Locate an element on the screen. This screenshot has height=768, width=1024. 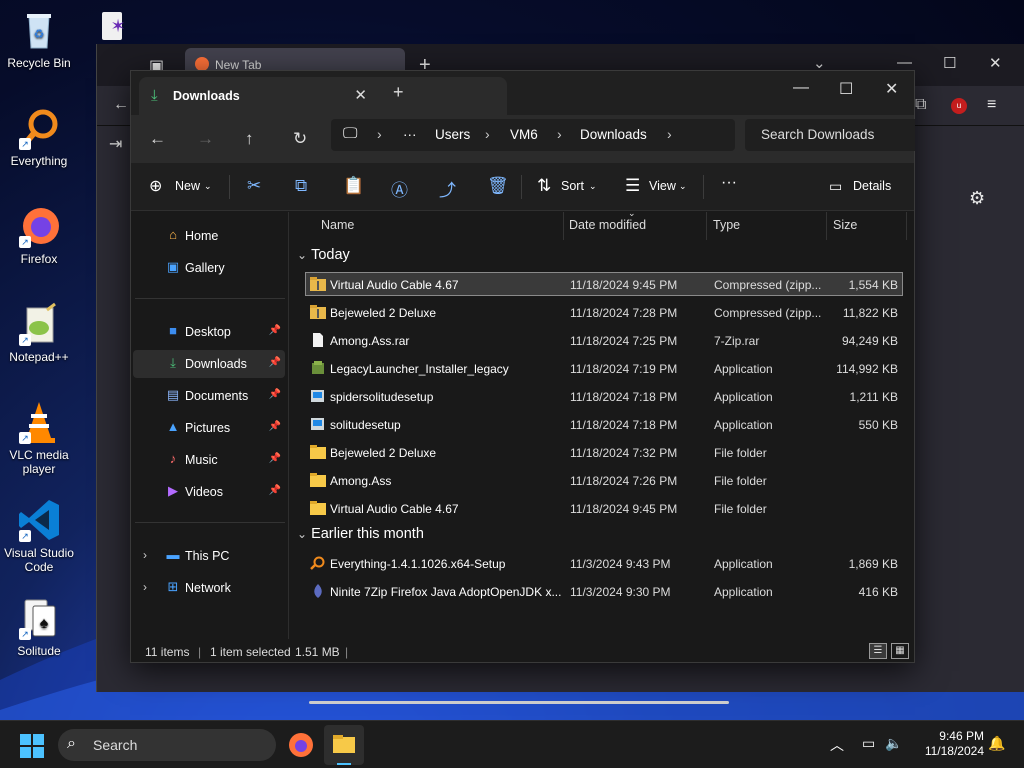
refresh-icon: ↻ is located at coordinates (300, 139).